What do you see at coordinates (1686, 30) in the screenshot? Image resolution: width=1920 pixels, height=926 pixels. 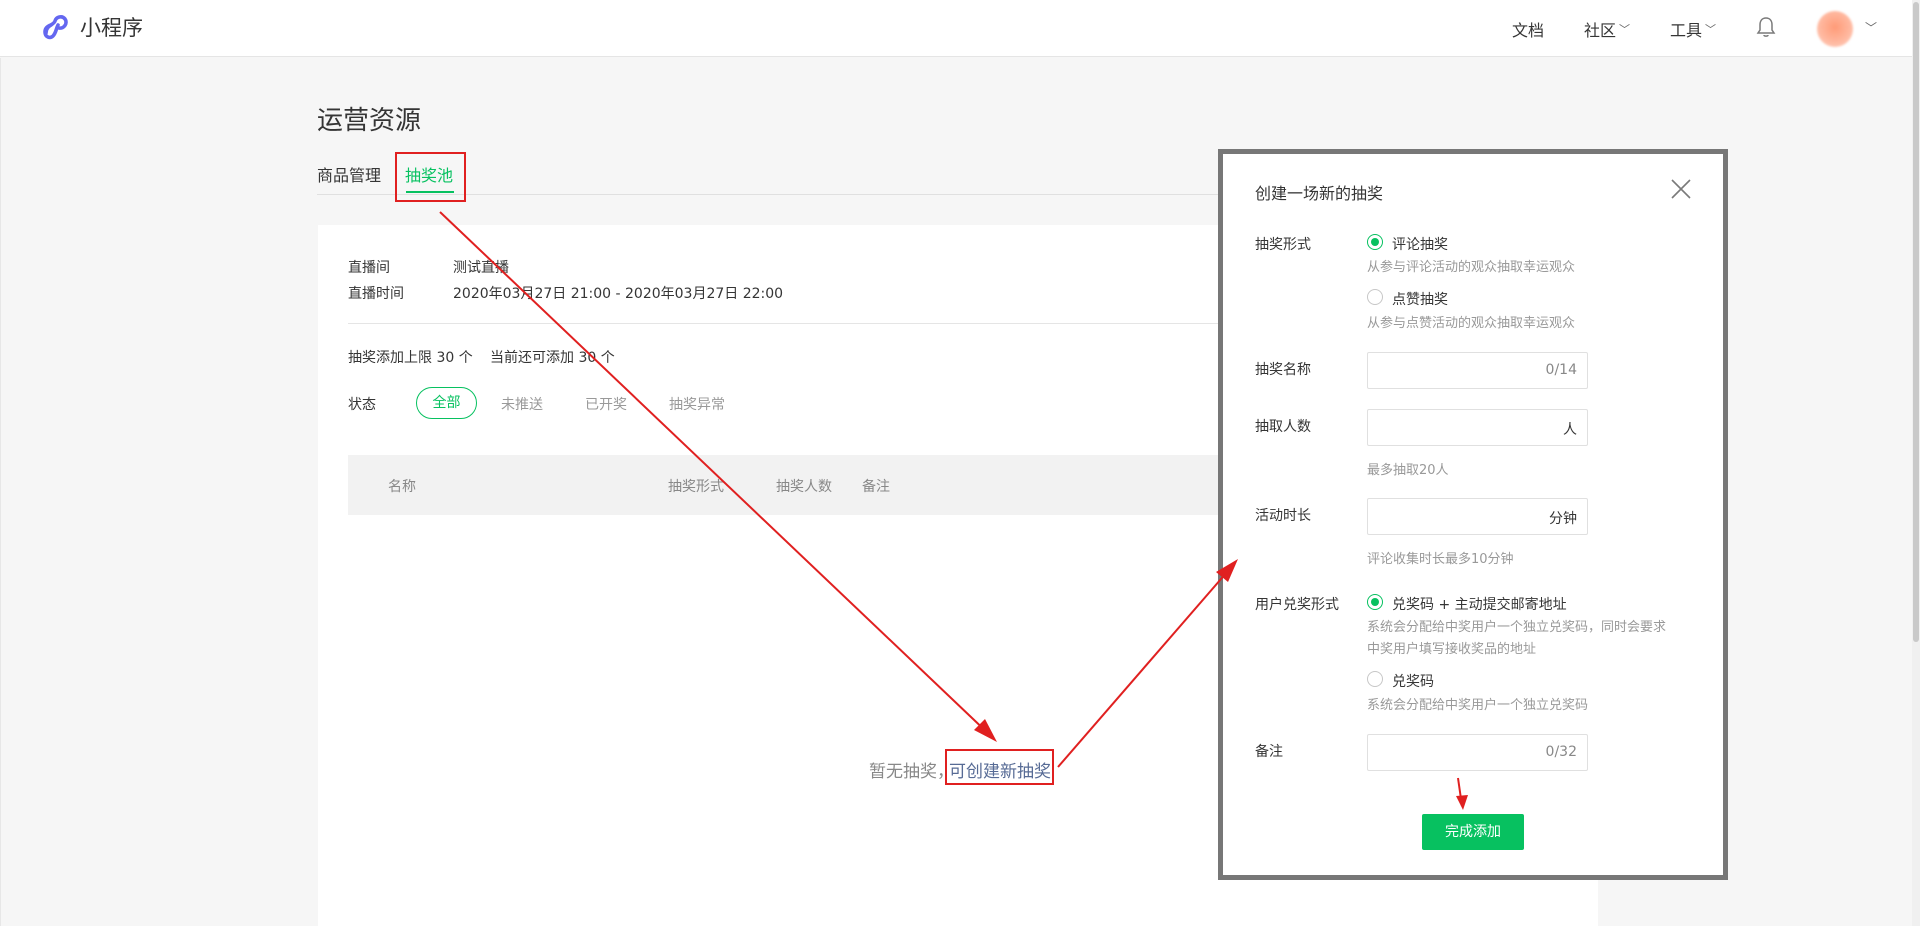 I see `nav-tools-label: 工具` at bounding box center [1686, 30].